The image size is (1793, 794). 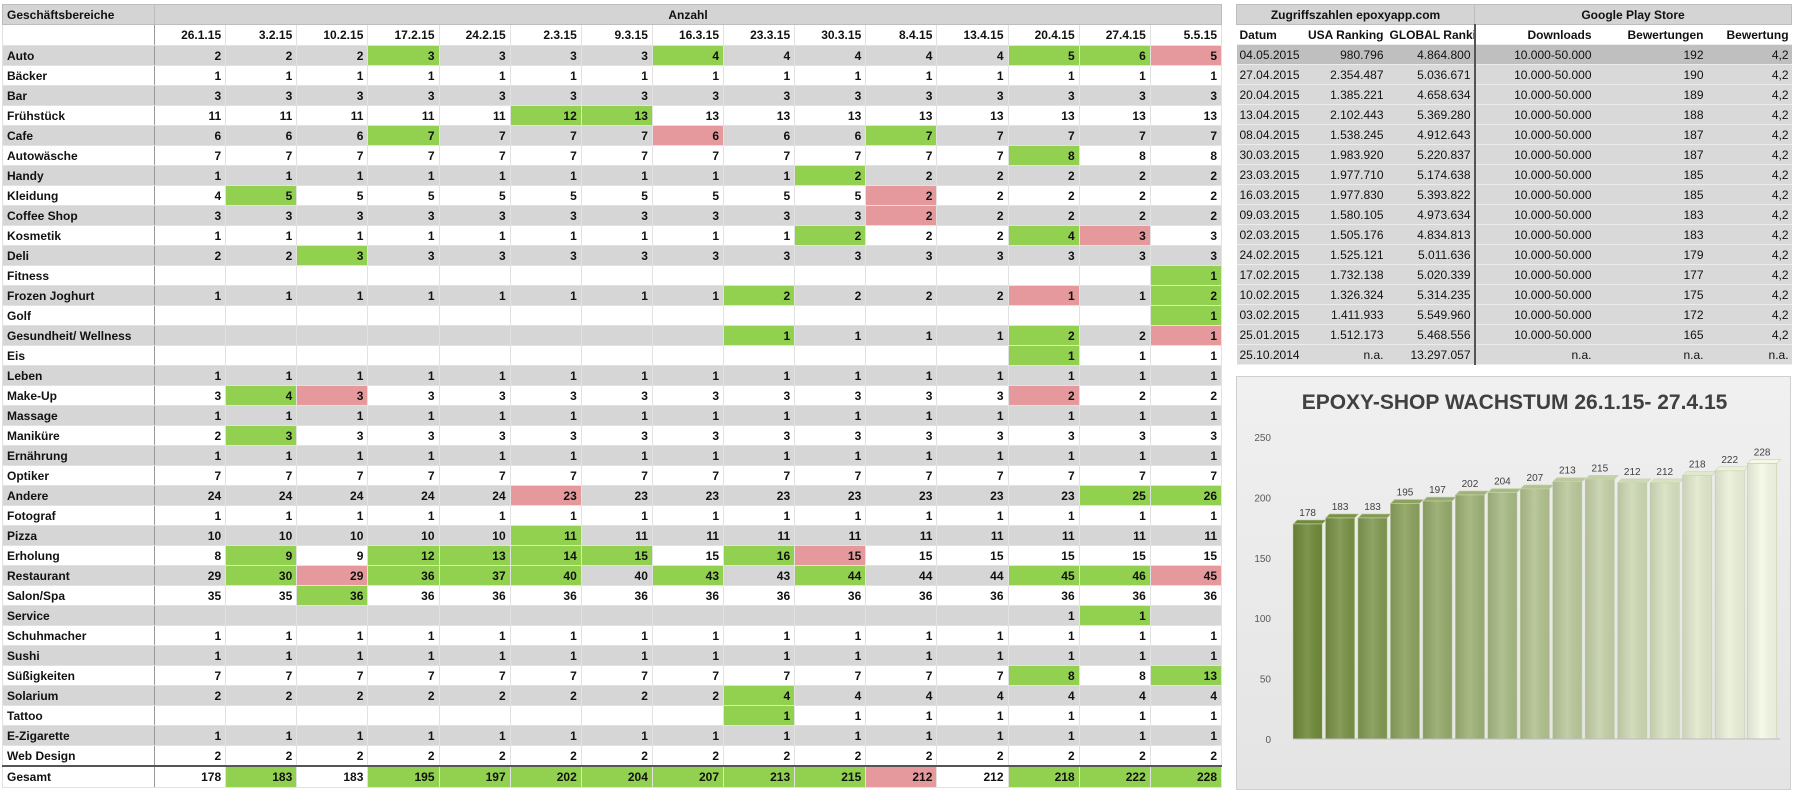 I want to click on date-header: 5.5.15, so click(x=1186, y=35).